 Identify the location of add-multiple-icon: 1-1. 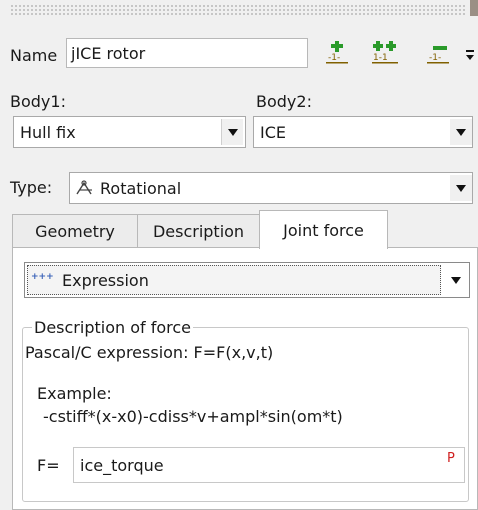
(385, 52).